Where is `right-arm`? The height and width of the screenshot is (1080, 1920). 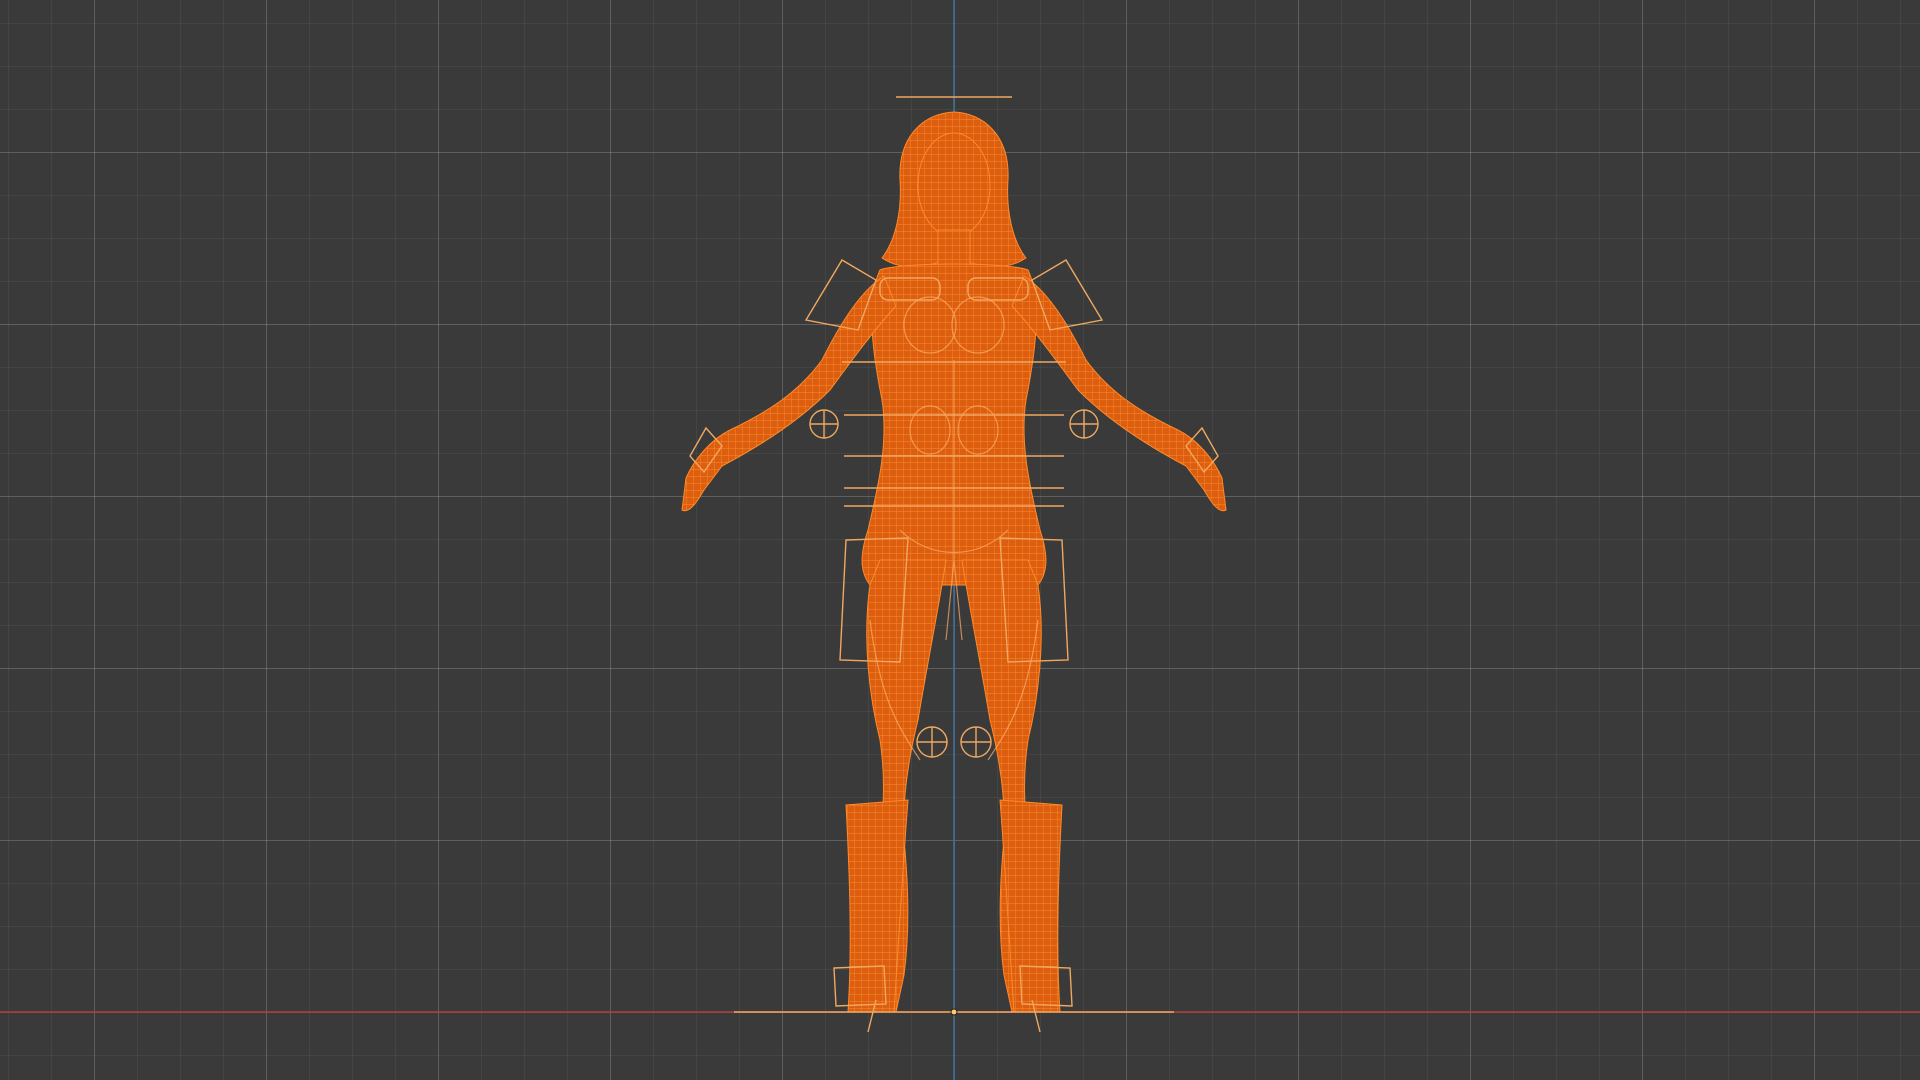 right-arm is located at coordinates (1119, 393).